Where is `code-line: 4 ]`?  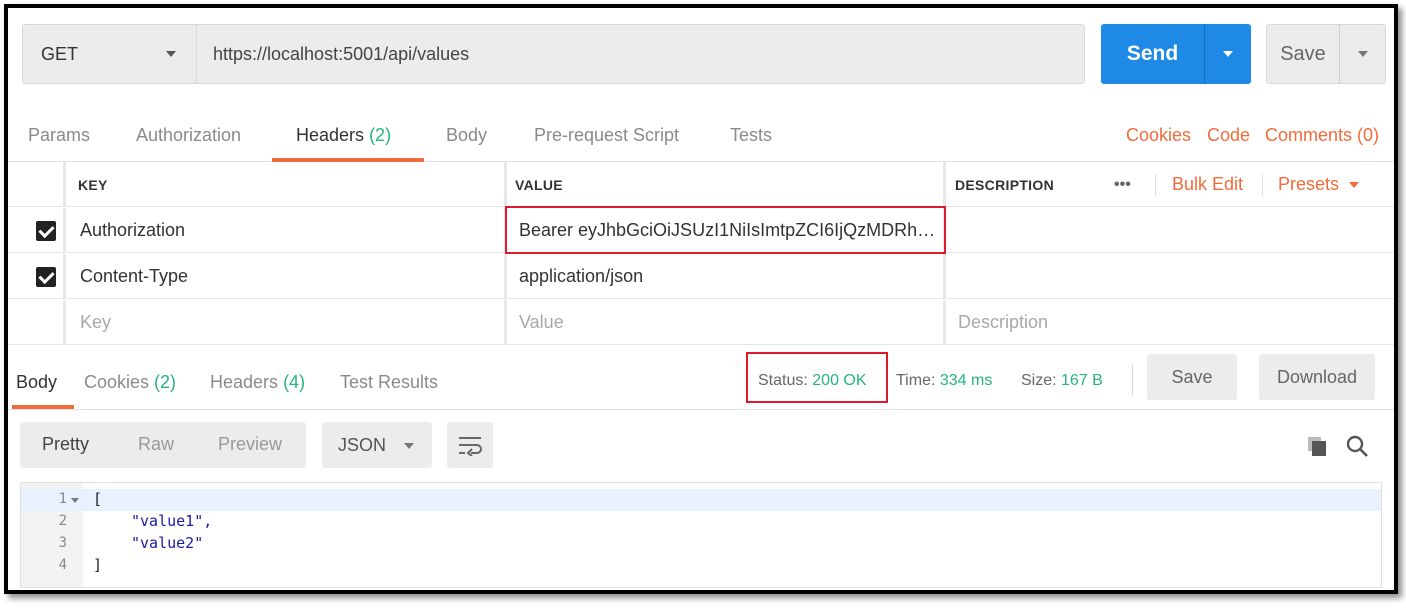 code-line: 4 ] is located at coordinates (701, 566).